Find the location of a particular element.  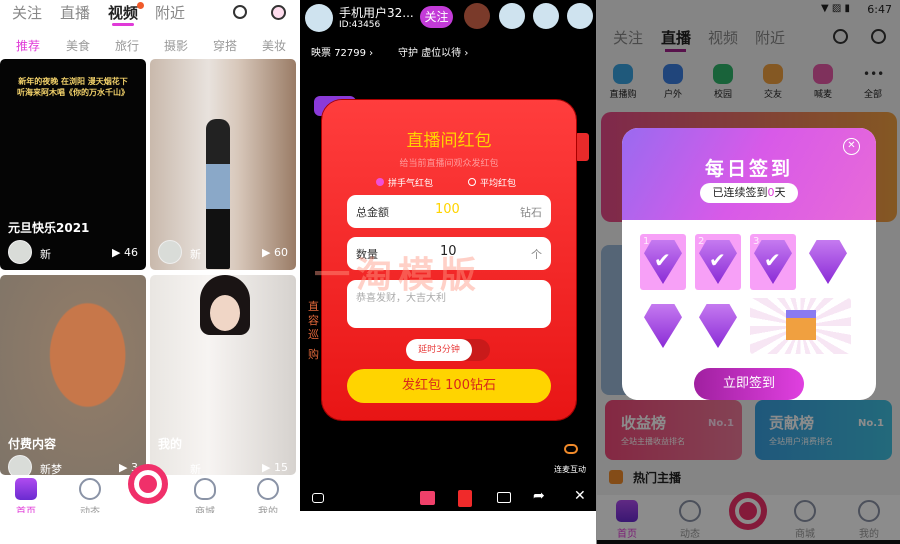

dialog-title: 直播间红包 is located at coordinates (449, 141).